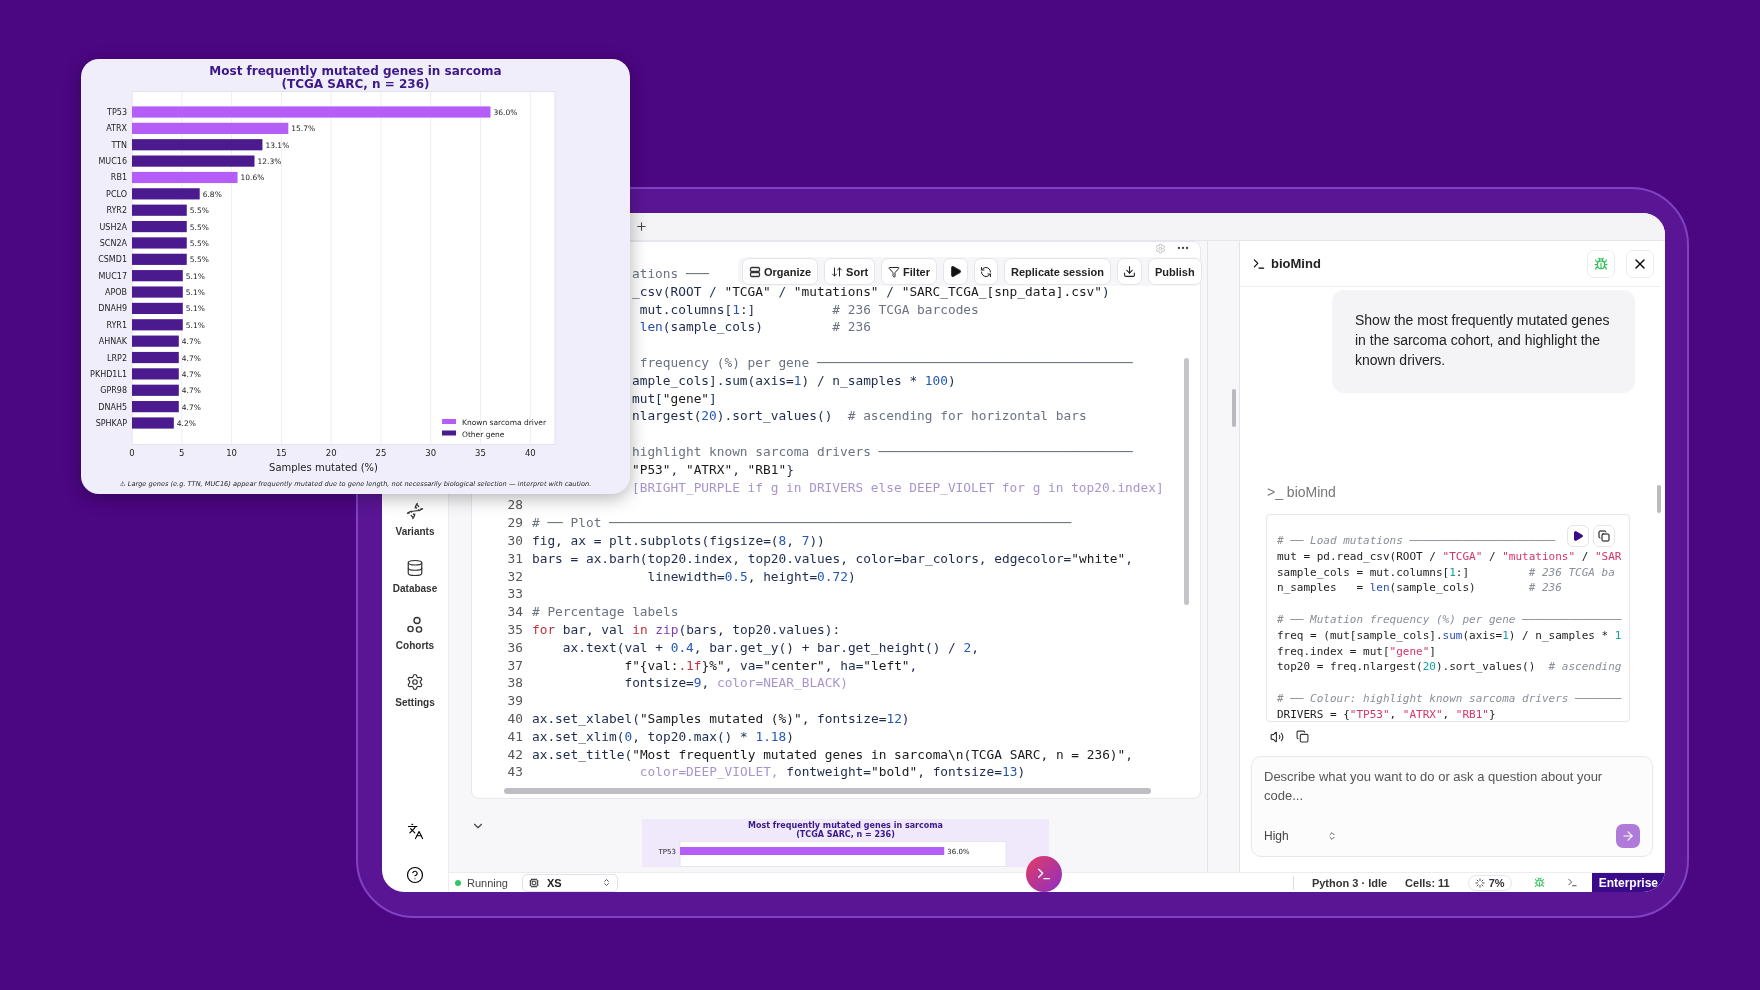 This screenshot has width=1760, height=990. I want to click on chart-title: Most frequently mutated genes in sarcoma (TCGA SARC, n = 236), so click(355, 77).